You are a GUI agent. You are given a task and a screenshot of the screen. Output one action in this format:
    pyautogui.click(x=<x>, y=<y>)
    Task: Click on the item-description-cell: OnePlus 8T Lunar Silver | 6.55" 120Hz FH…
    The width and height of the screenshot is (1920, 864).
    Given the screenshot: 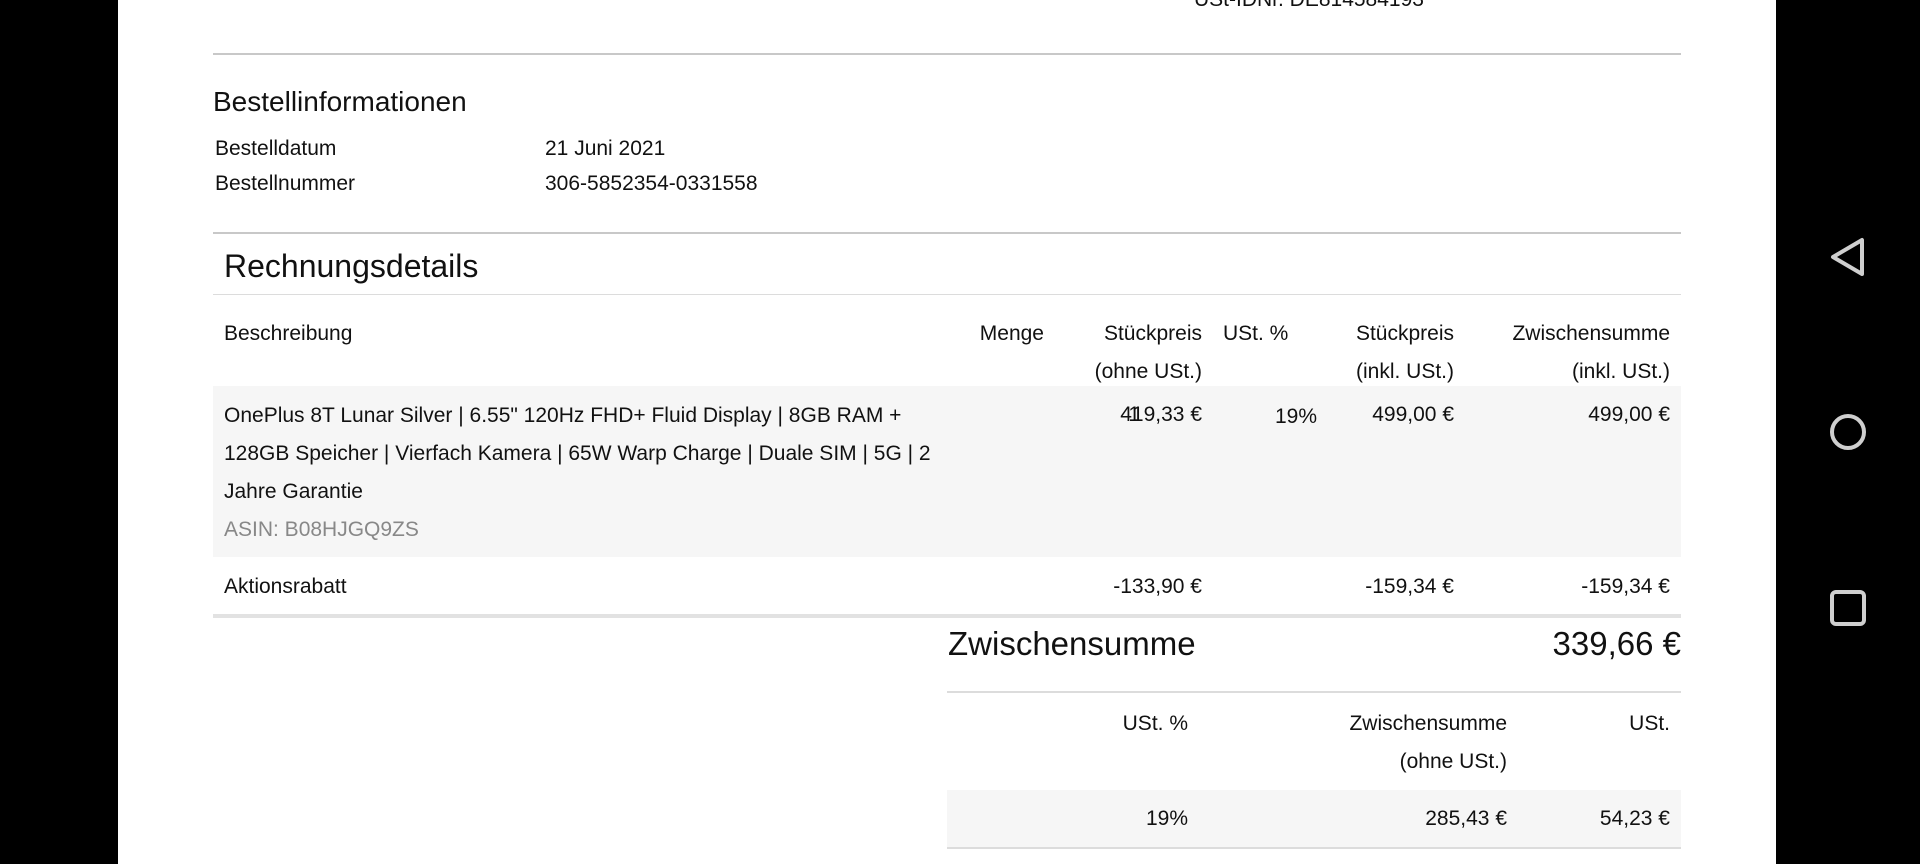 What is the action you would take?
    pyautogui.click(x=584, y=473)
    